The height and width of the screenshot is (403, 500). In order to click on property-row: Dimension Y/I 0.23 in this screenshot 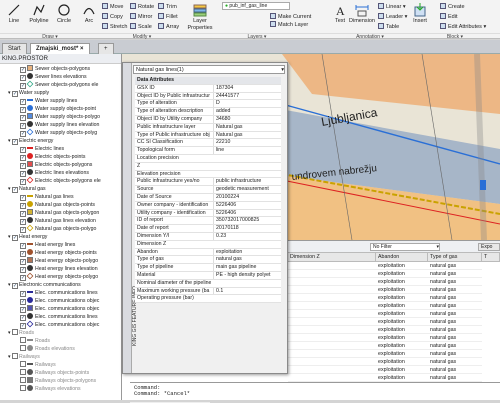, I will do `click(208, 237)`.